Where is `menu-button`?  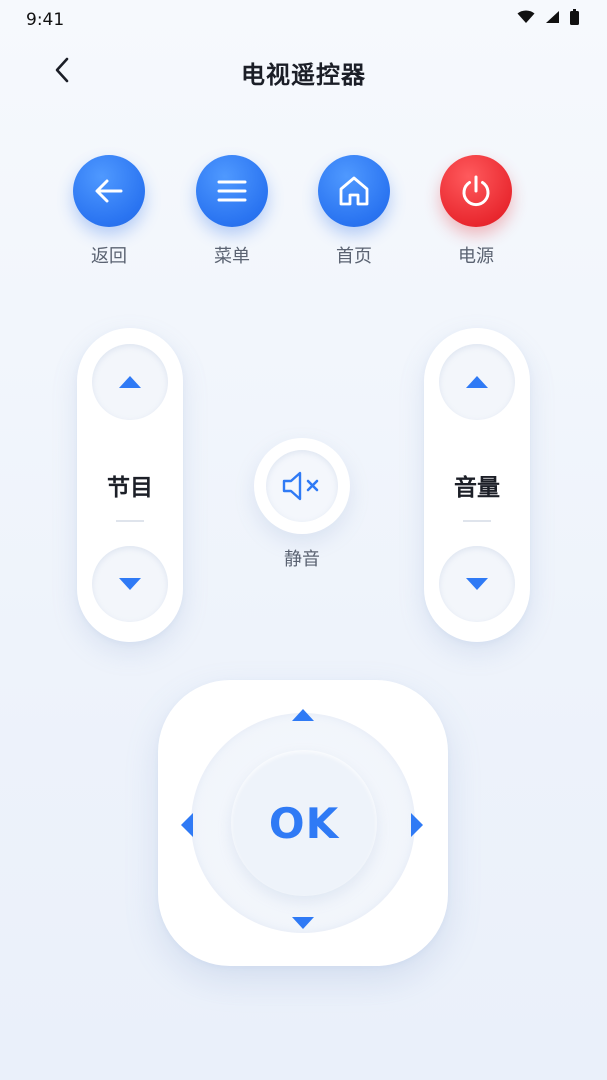
menu-button is located at coordinates (232, 191).